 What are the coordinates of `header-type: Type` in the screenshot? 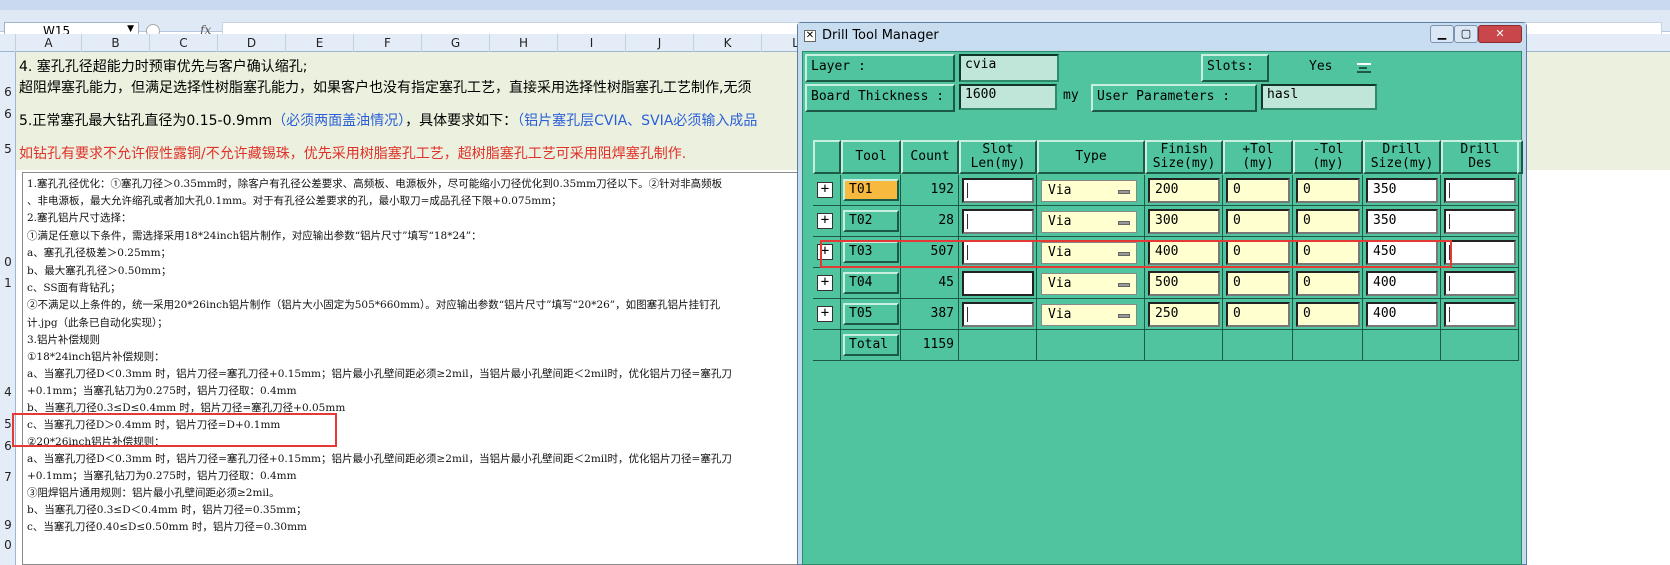 It's located at (1091, 157).